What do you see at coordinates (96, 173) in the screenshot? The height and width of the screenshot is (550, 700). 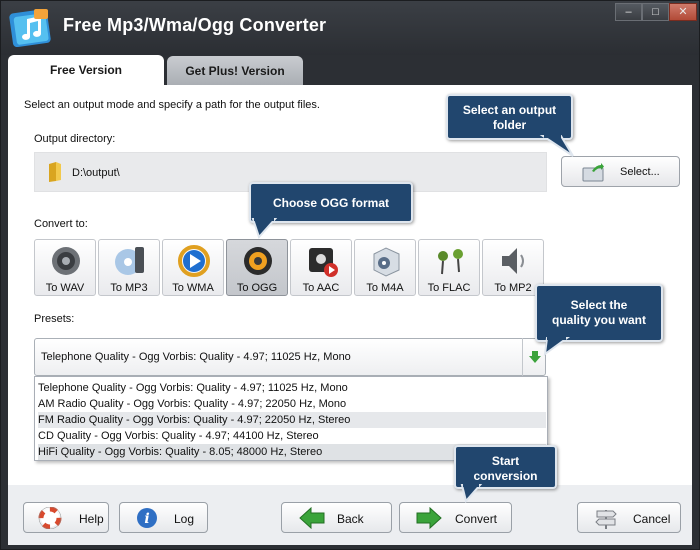 I see `output-path-value: D:\output\` at bounding box center [96, 173].